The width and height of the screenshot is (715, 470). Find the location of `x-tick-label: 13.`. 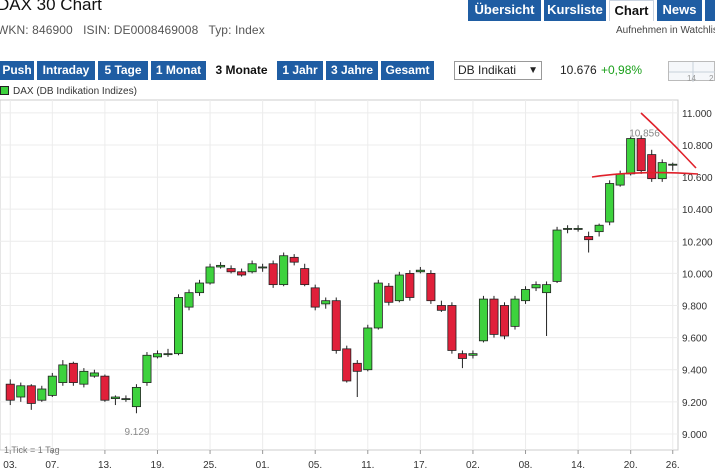

x-tick-label: 13. is located at coordinates (105, 465).